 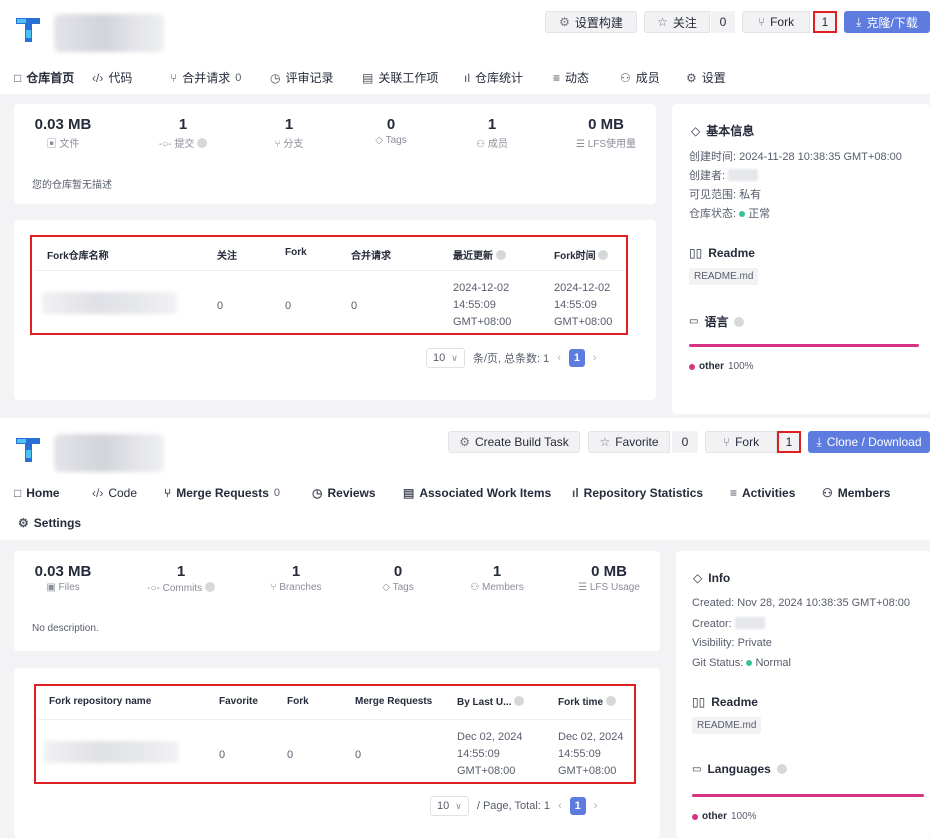 What do you see at coordinates (564, 22) in the screenshot?
I see `gear-icon: ⚙` at bounding box center [564, 22].